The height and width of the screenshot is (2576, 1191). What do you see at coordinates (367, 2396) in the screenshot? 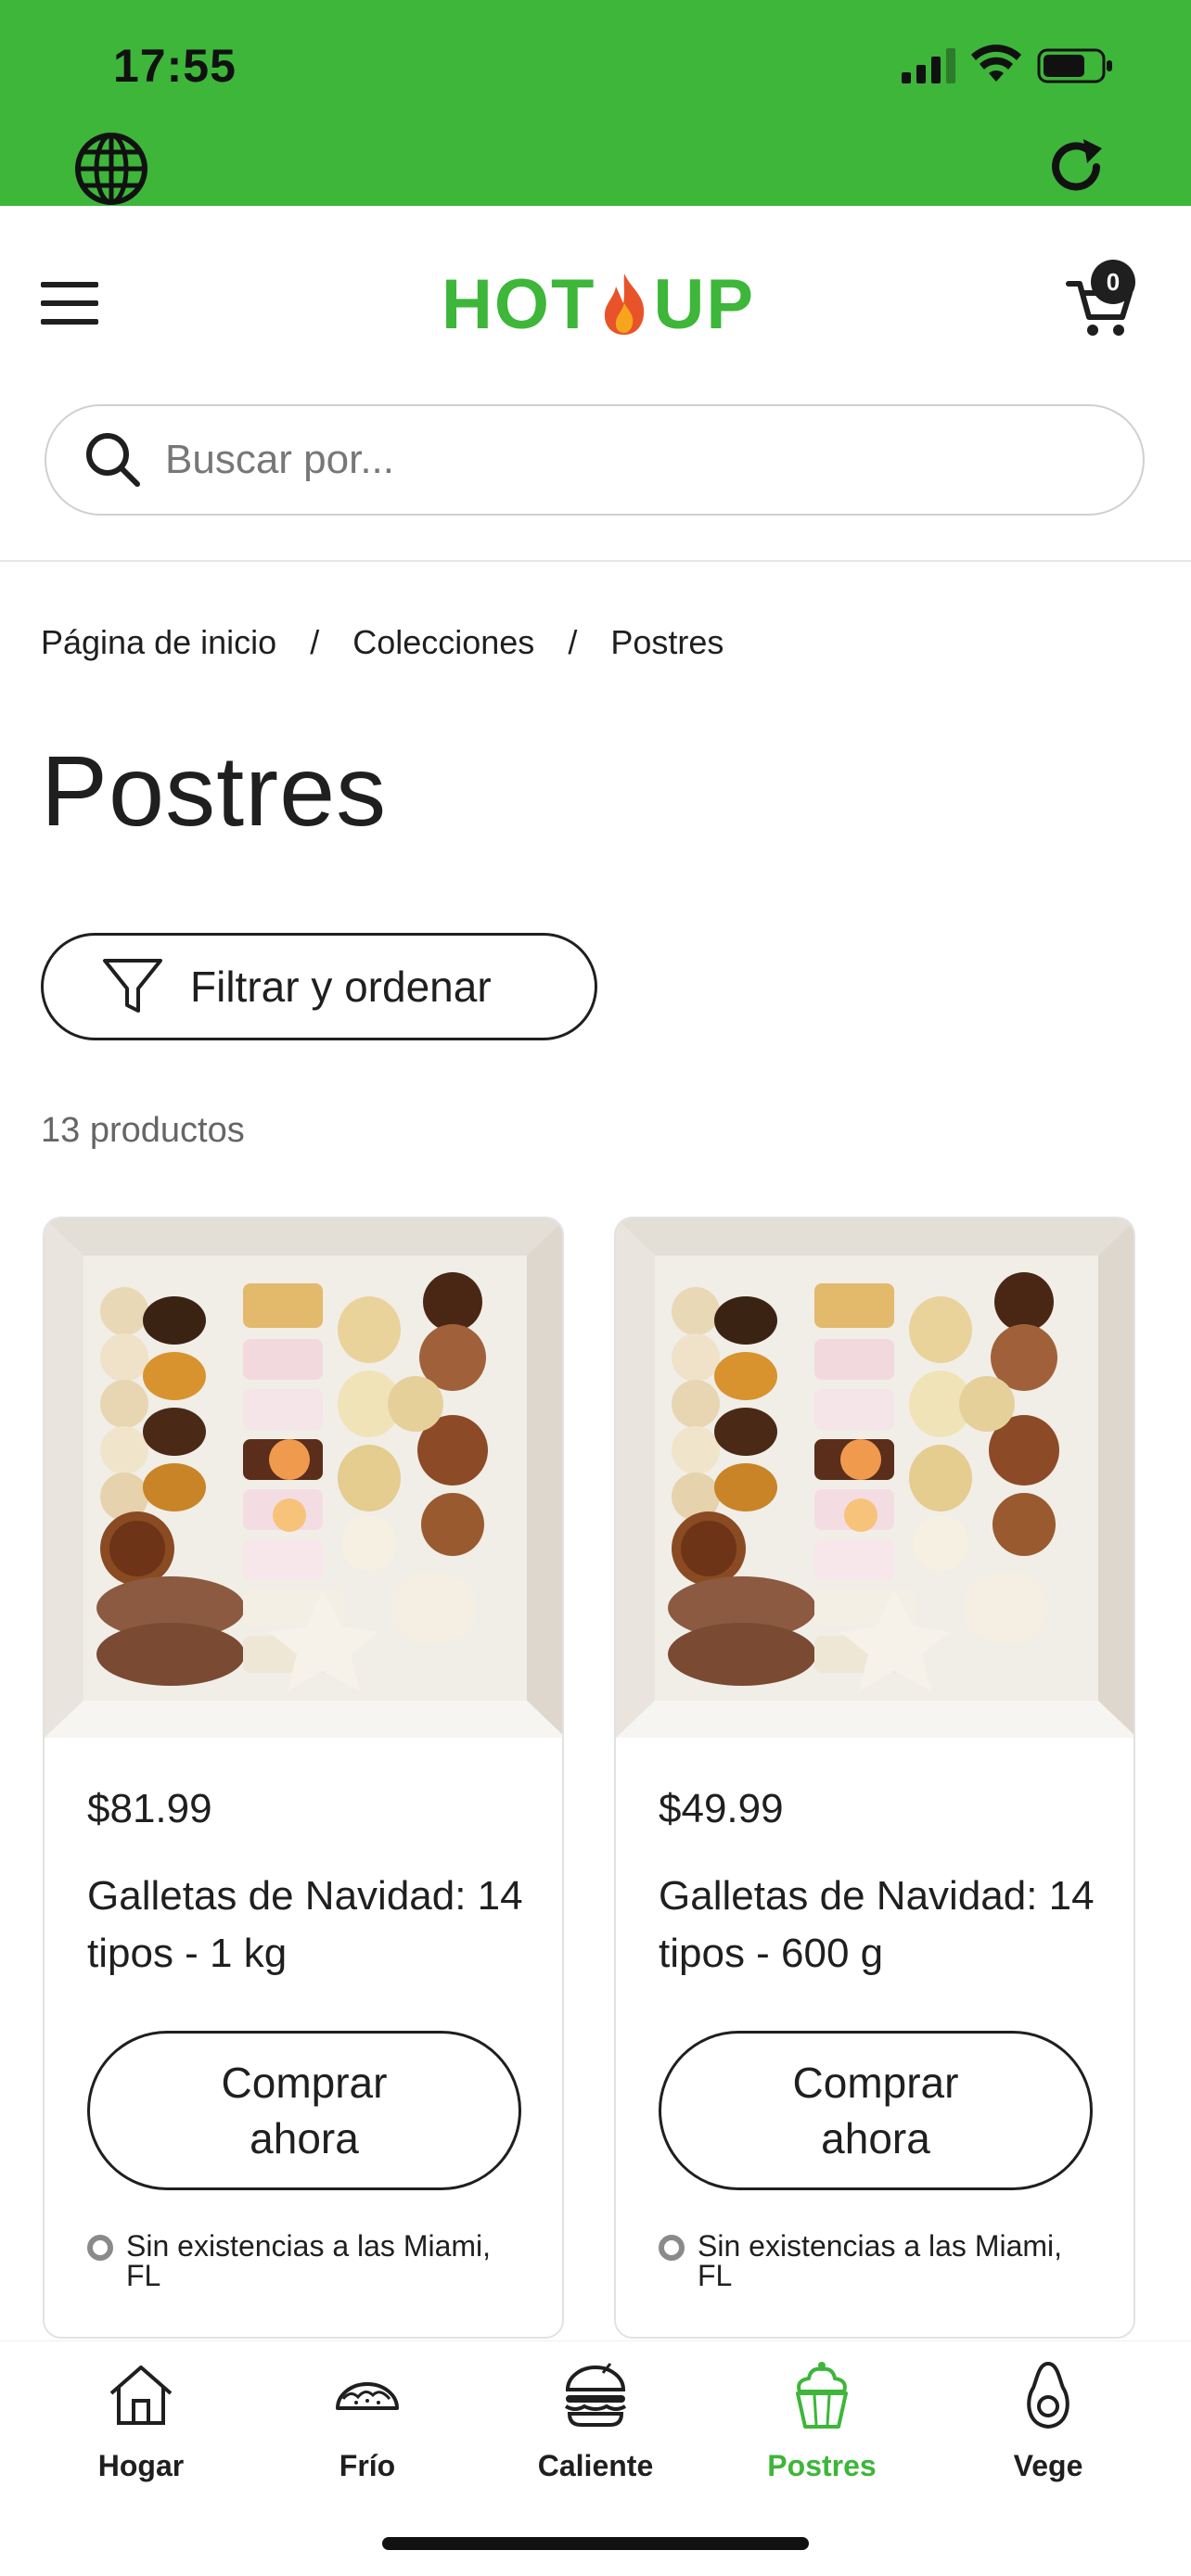
I see `taco-icon` at bounding box center [367, 2396].